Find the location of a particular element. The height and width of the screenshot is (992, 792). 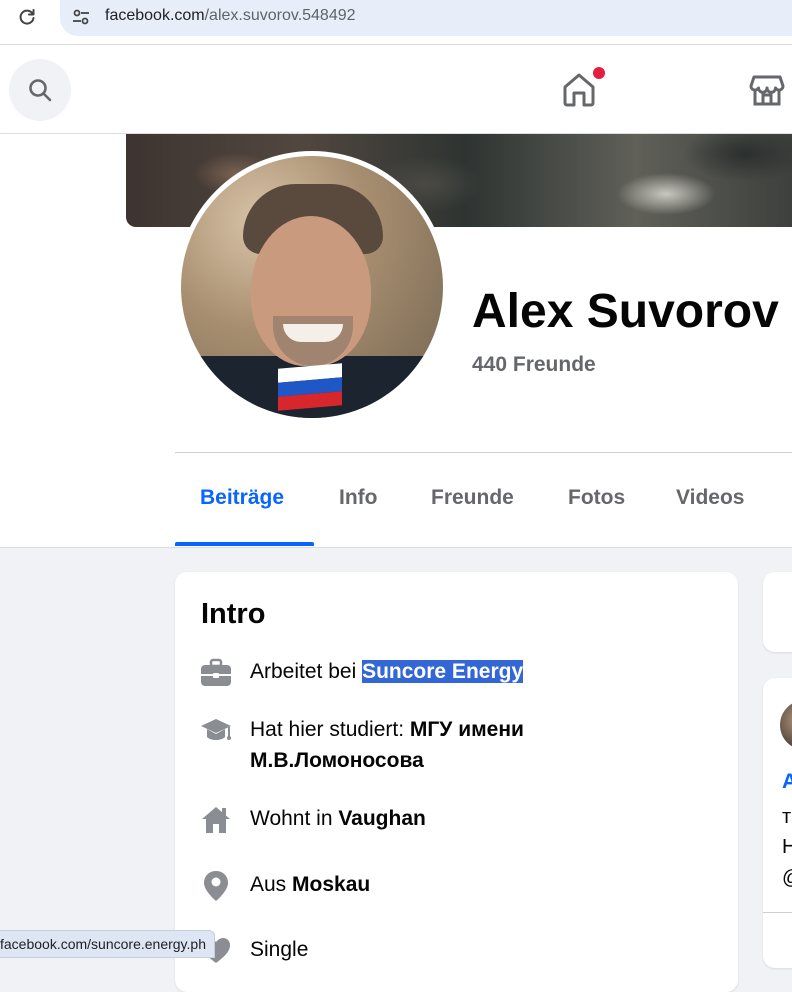

tab-photos: Fotos is located at coordinates (596, 498).